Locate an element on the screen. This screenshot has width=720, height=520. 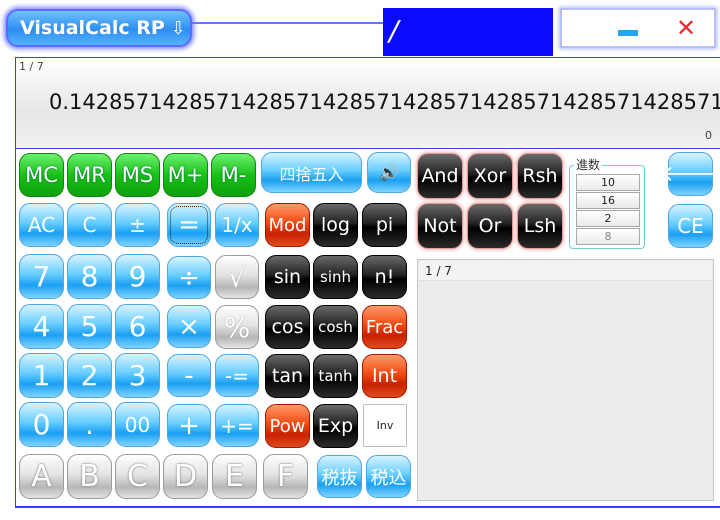
digit-5-button: 5 is located at coordinates (89, 326).